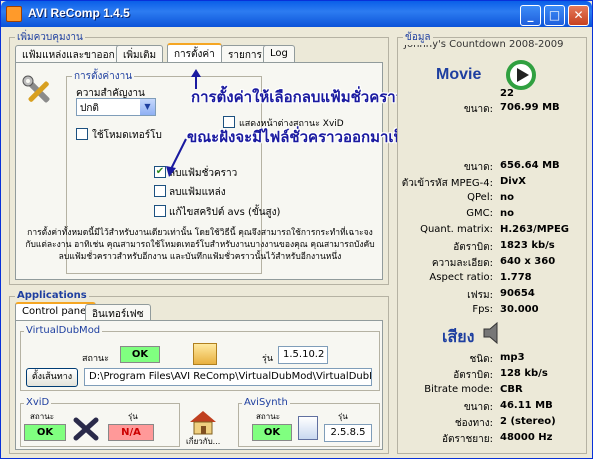  Describe the element at coordinates (95, 359) in the screenshot. I see `vdm-status-label: สถานะ` at that location.